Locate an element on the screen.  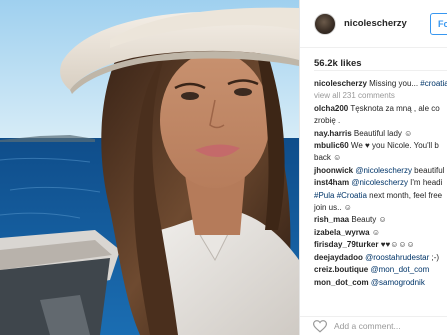
mention-link: @roostahrudestar is located at coordinates (397, 257).